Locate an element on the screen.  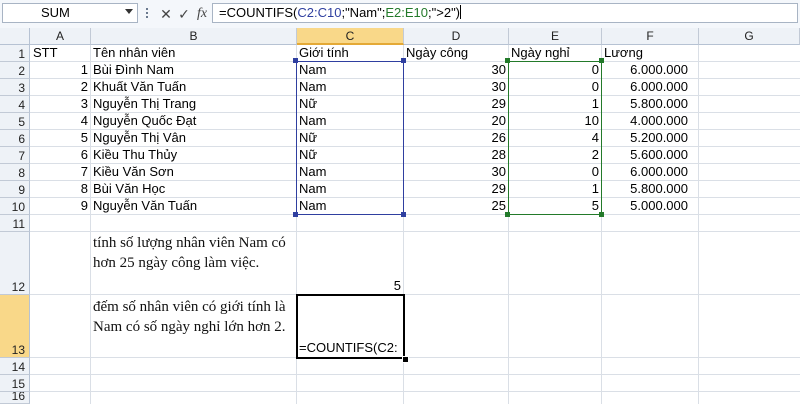
cell-work-days: 25 is located at coordinates (455, 206).